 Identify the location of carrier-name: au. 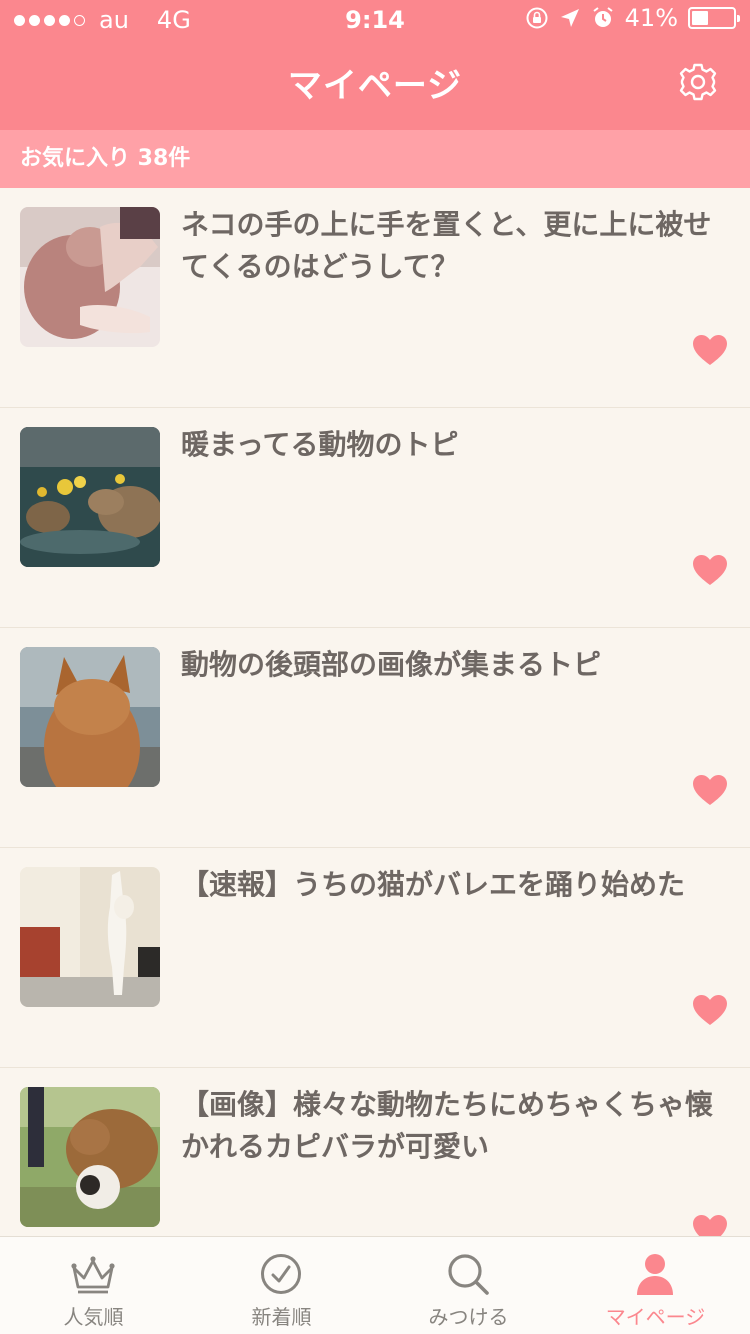
(114, 20).